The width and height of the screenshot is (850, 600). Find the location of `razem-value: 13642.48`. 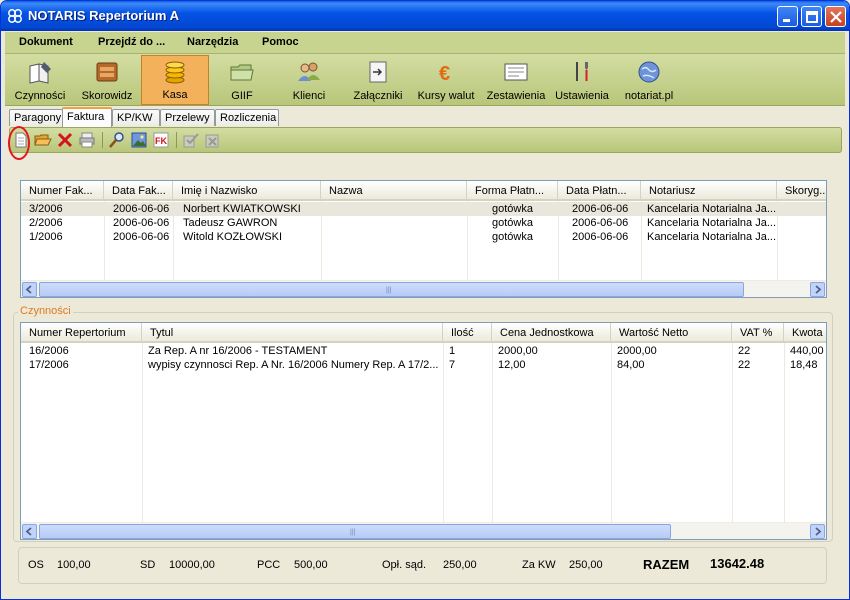

razem-value: 13642.48 is located at coordinates (737, 563).